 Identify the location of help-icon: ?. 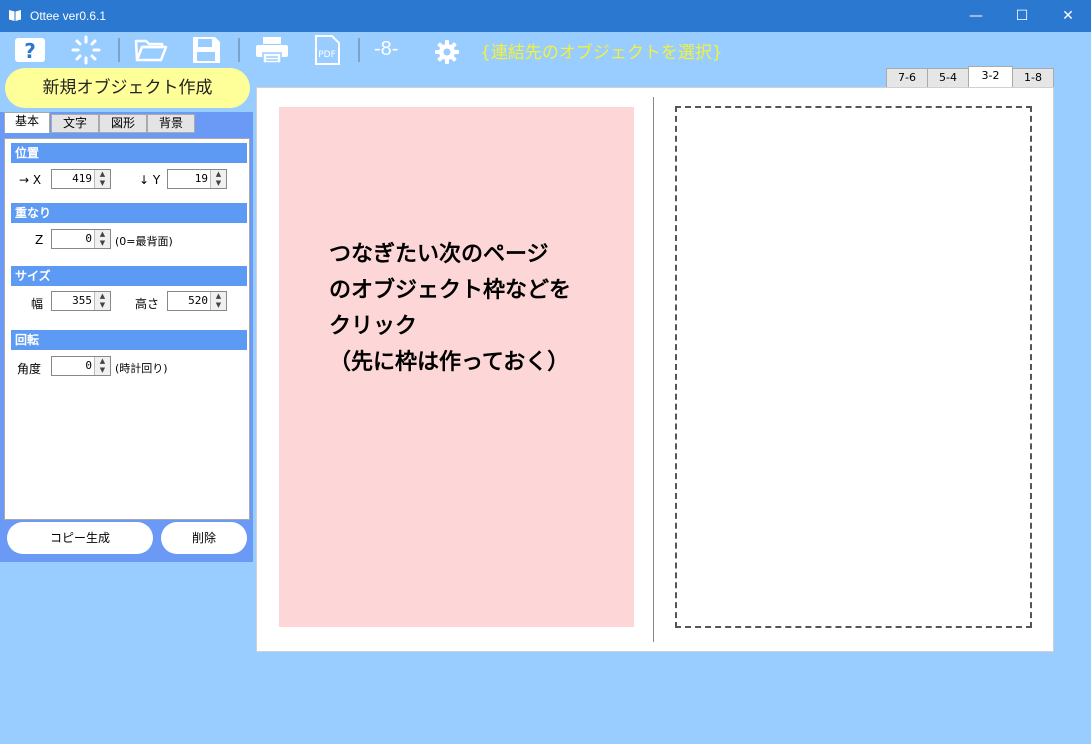
(31, 50).